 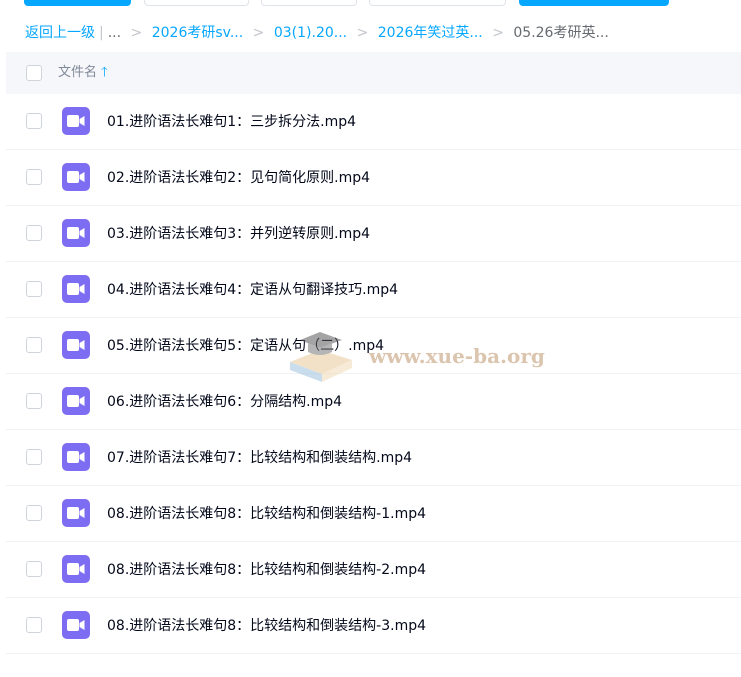 I want to click on file-name: 05.进阶语法长难句5：定语从句（二）.mp4, so click(x=245, y=346).